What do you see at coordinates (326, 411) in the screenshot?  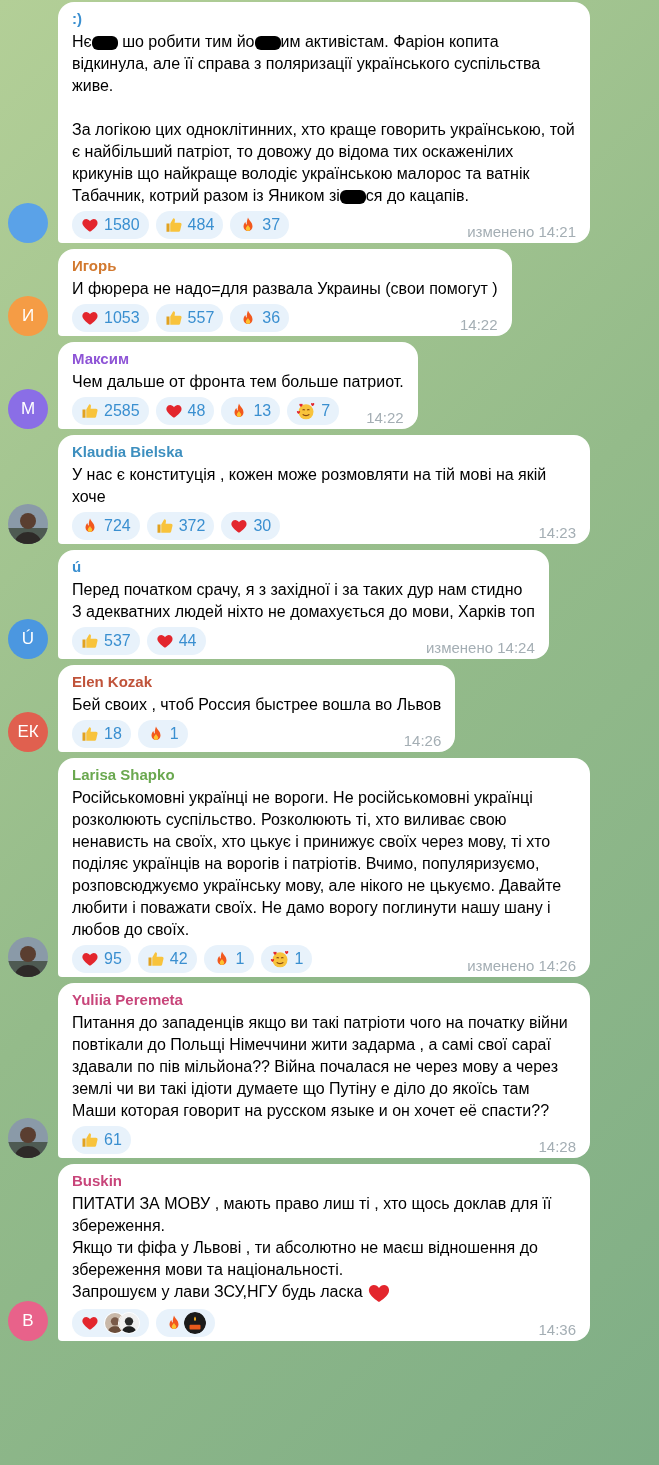 I see `reaction-count: 7` at bounding box center [326, 411].